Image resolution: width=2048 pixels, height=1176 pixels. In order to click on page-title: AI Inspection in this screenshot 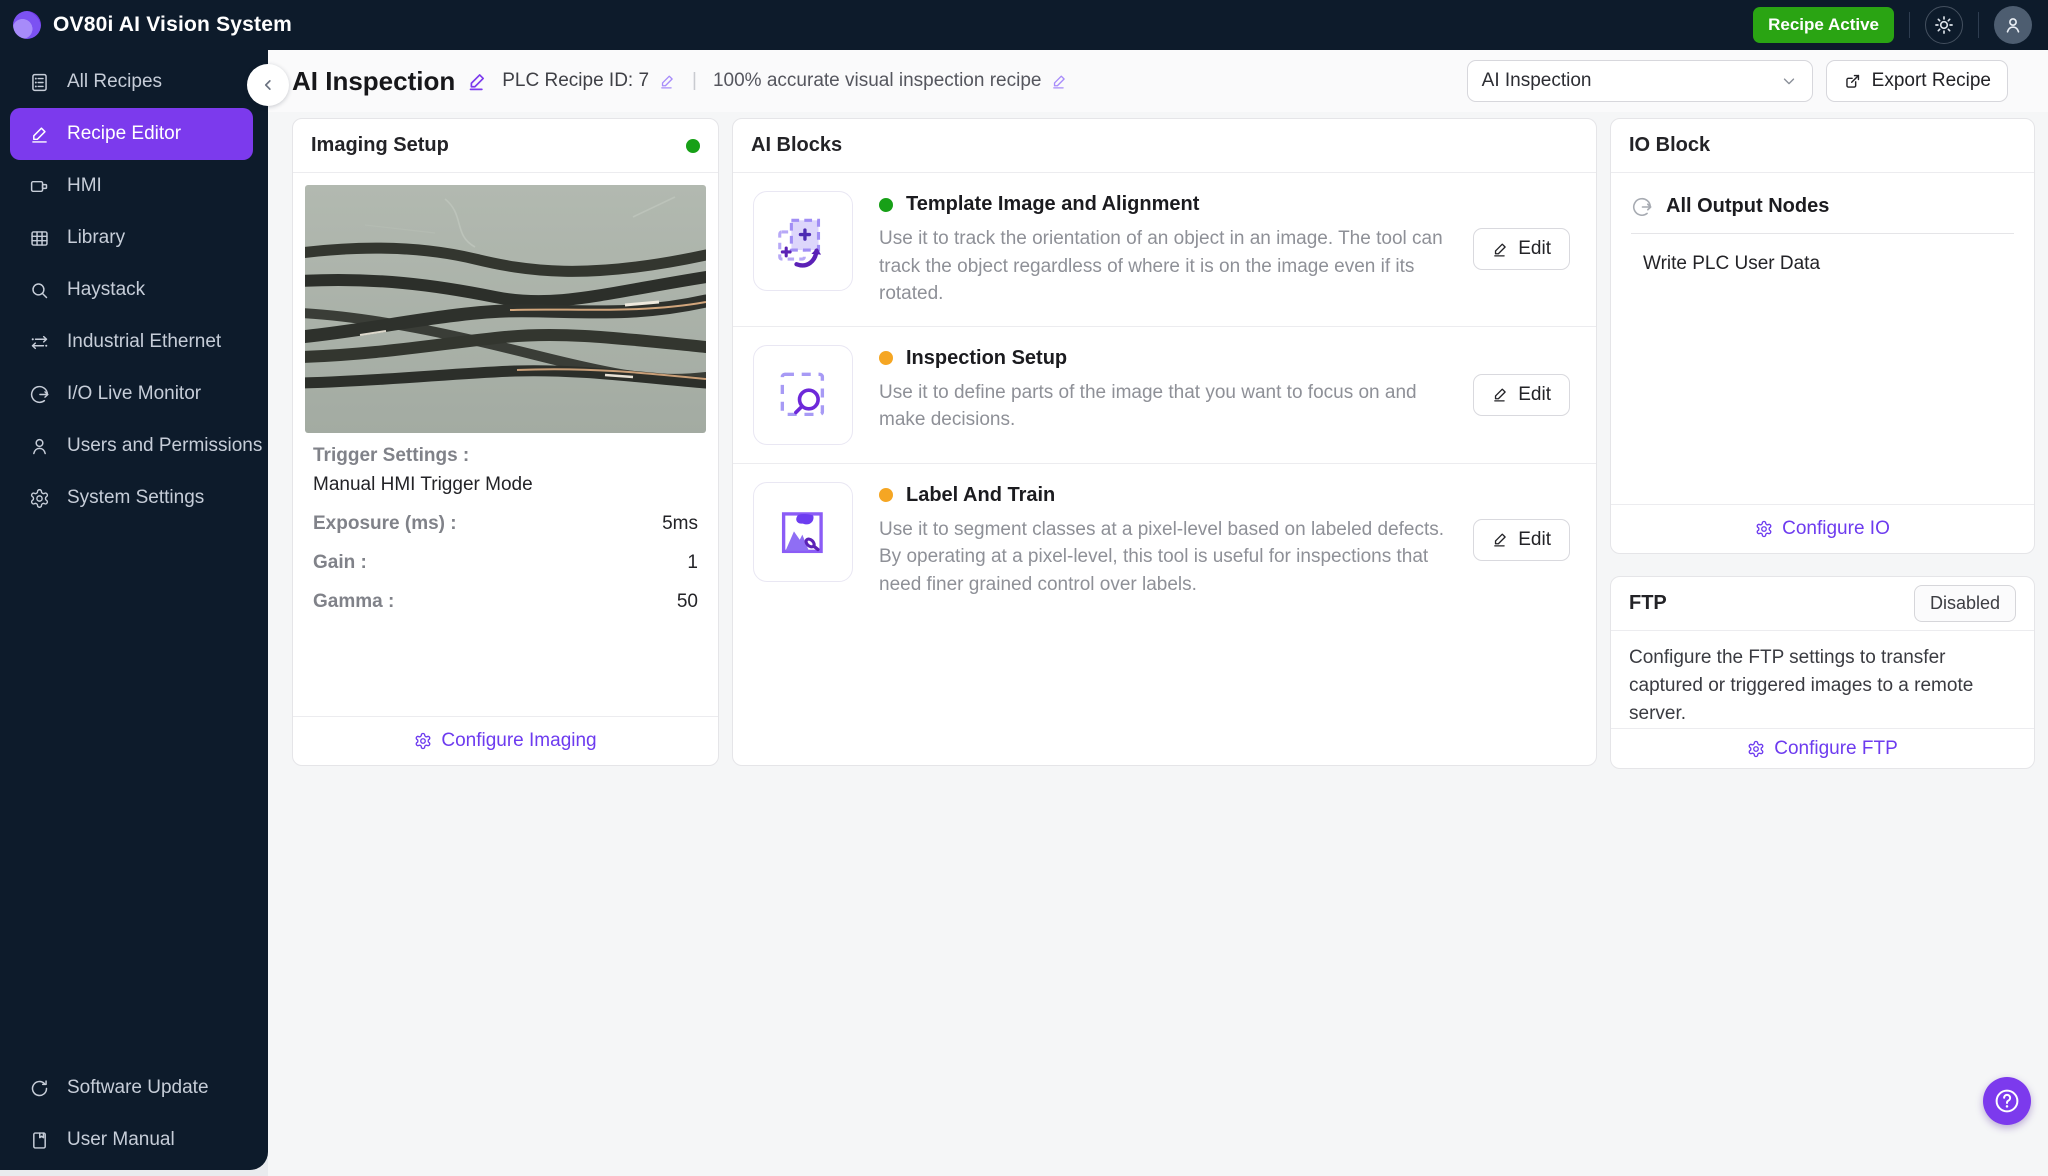, I will do `click(374, 80)`.